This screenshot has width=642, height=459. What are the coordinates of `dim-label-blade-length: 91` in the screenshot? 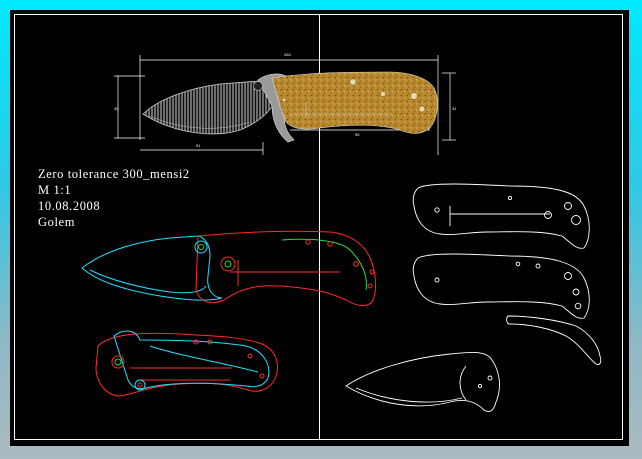 It's located at (198, 145).